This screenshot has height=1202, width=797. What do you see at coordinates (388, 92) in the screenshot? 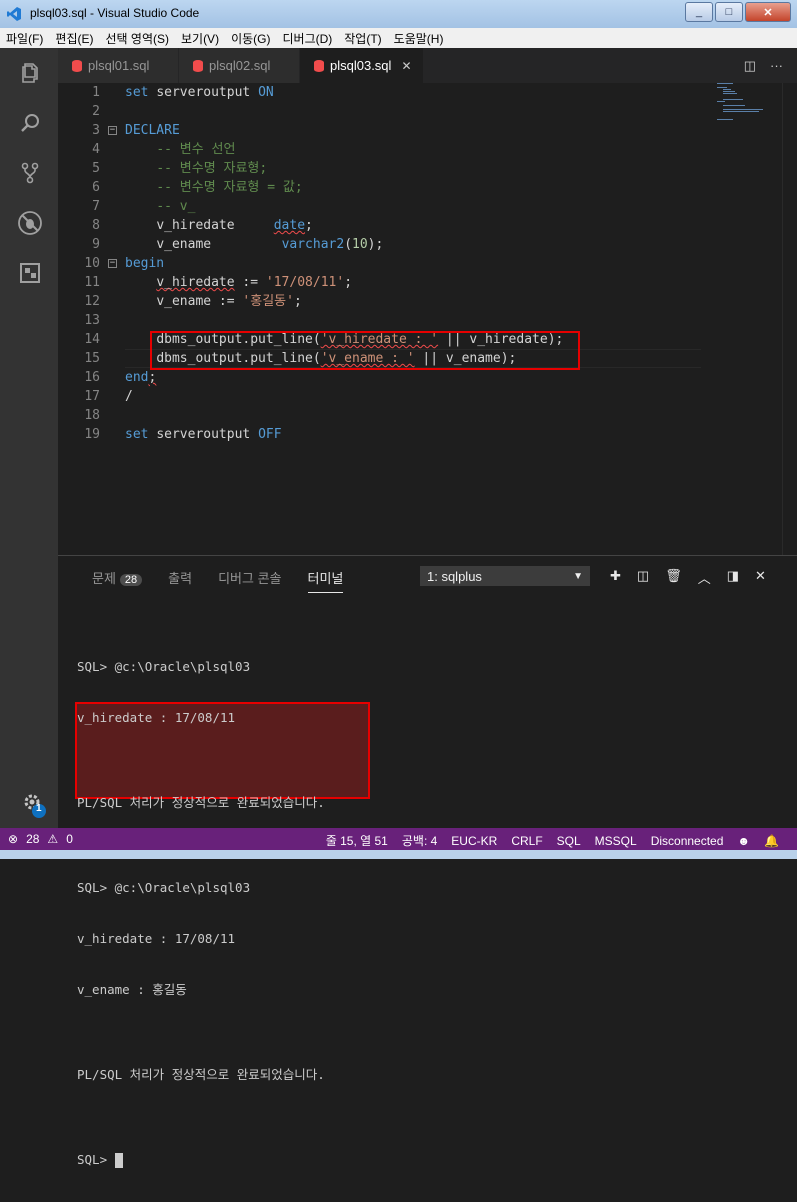
I see `code-line: 1 set serveroutput ON` at bounding box center [388, 92].